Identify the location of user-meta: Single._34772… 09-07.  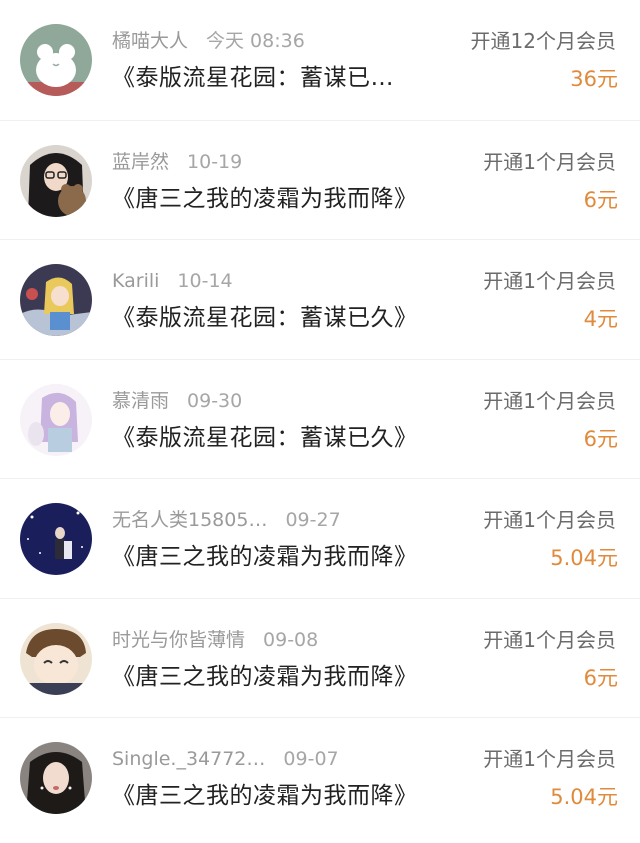
(225, 759).